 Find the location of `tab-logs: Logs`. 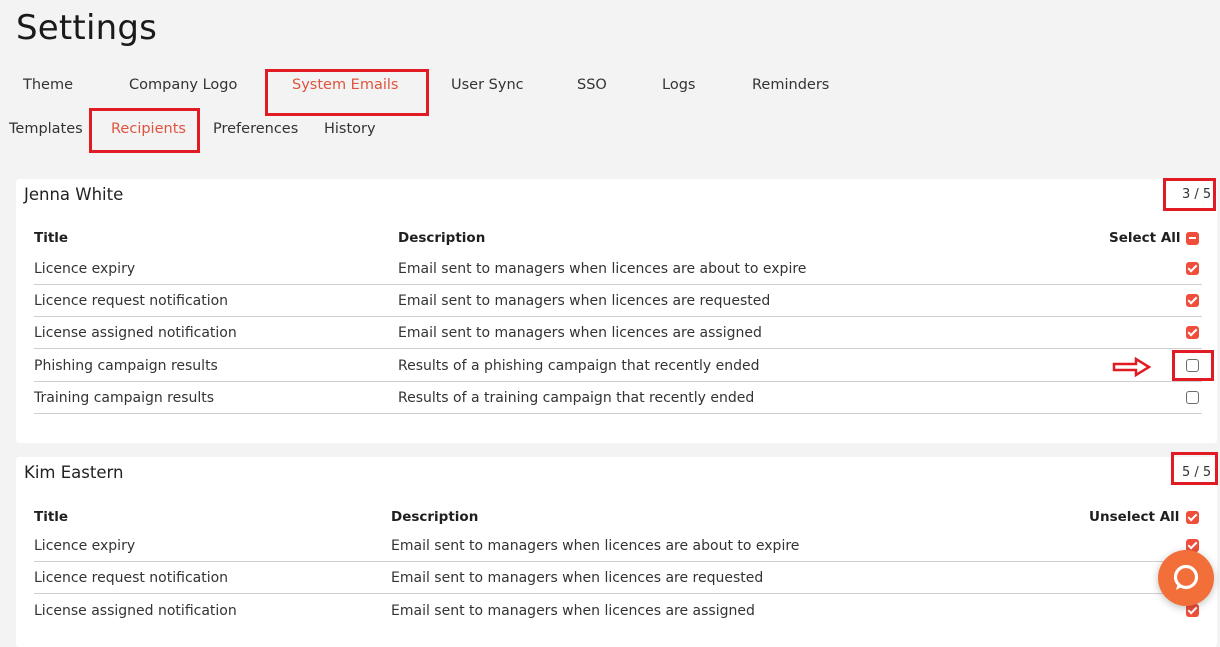

tab-logs: Logs is located at coordinates (678, 85).